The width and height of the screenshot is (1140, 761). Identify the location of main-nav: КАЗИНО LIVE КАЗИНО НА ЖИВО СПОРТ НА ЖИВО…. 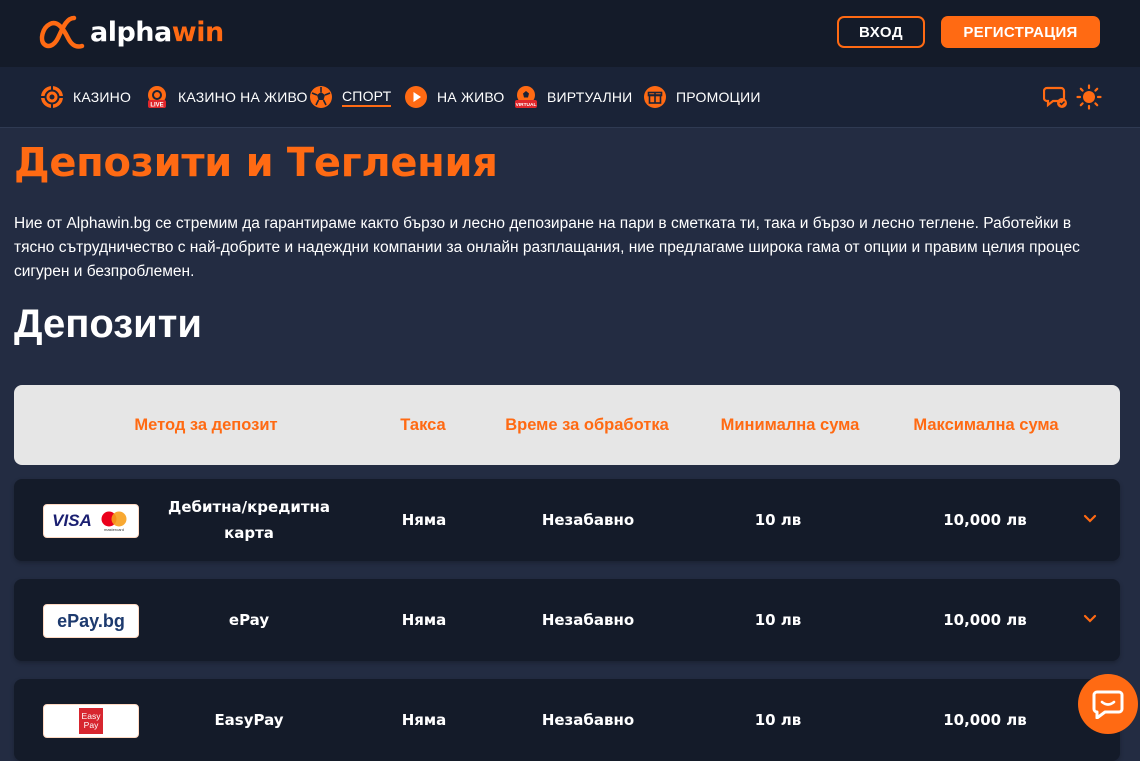
(570, 97).